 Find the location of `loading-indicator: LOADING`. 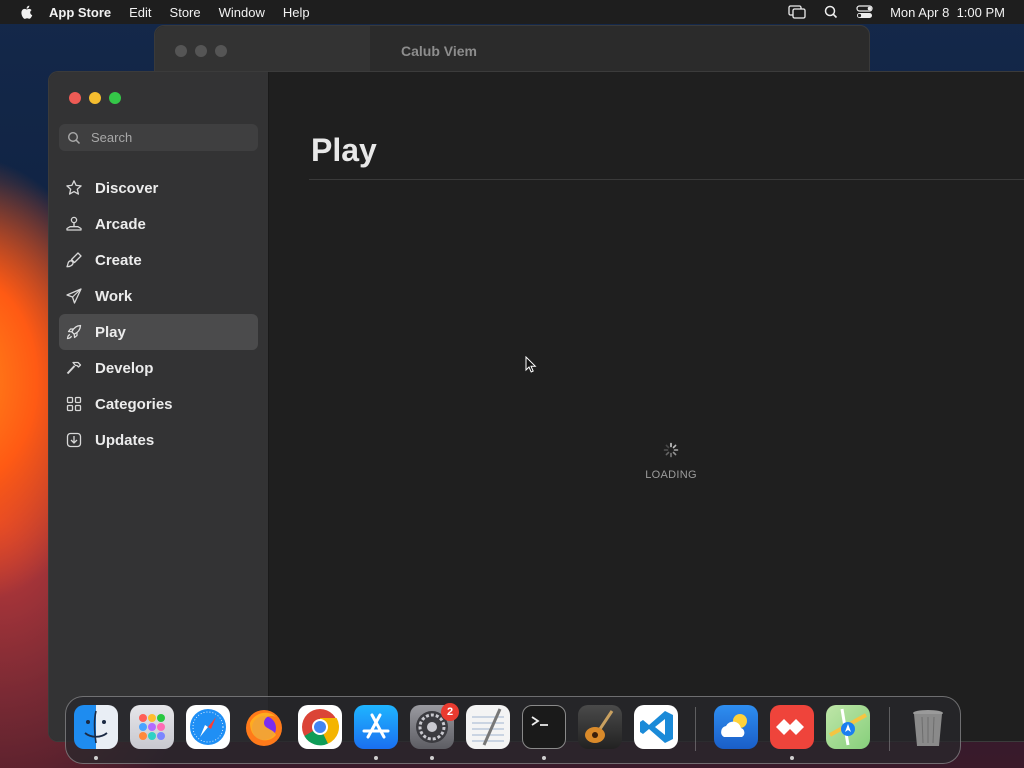

loading-indicator: LOADING is located at coordinates (671, 461).